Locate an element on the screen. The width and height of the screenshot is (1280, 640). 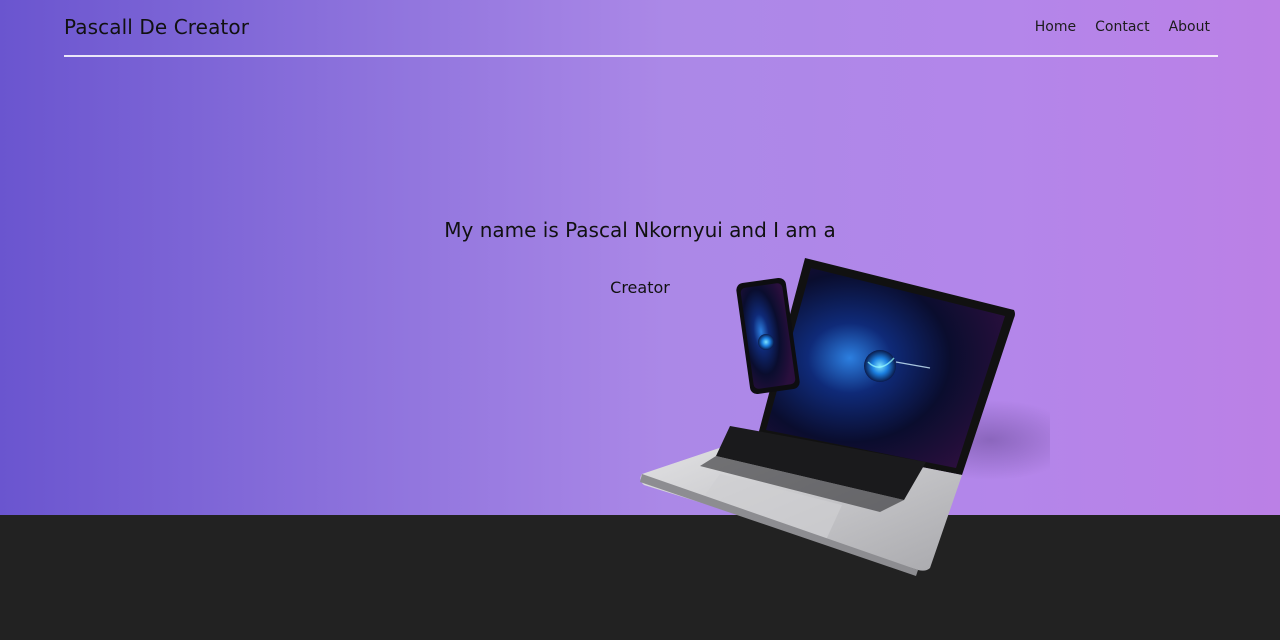
main-nav: Home Contact About is located at coordinates (1122, 27).